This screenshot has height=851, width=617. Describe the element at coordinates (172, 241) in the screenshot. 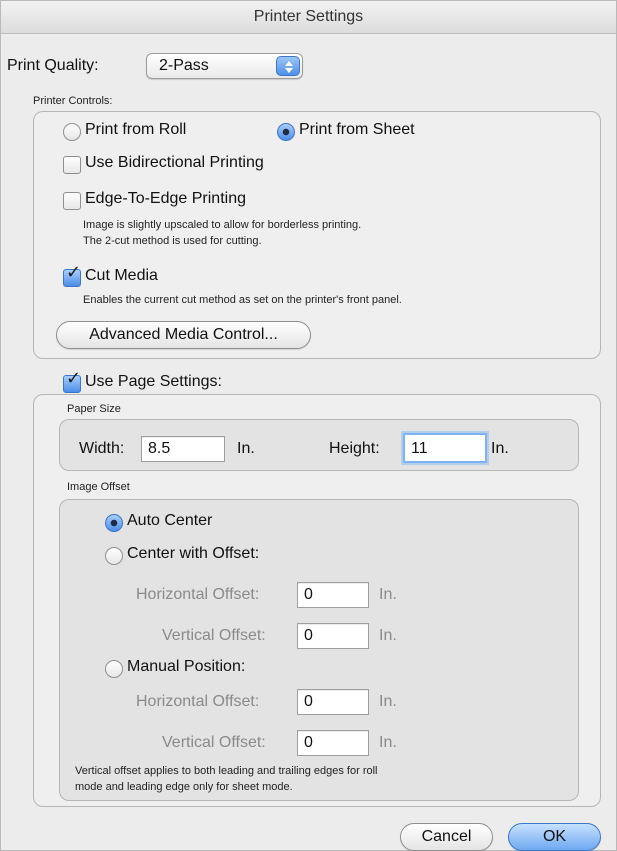

I see `edge-desc-2: The 2-cut method is used for cutting.` at that location.